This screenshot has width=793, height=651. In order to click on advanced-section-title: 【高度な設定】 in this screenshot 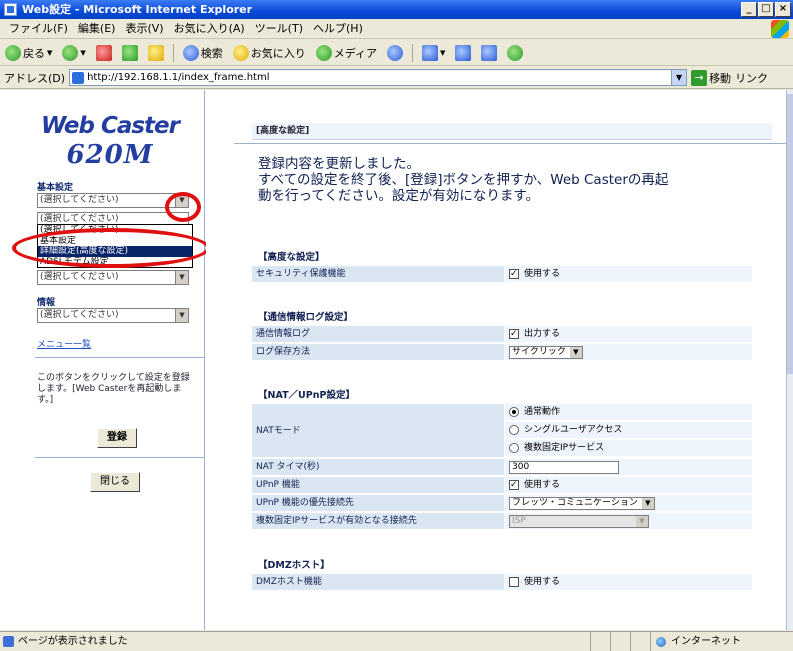, I will do `click(291, 257)`.